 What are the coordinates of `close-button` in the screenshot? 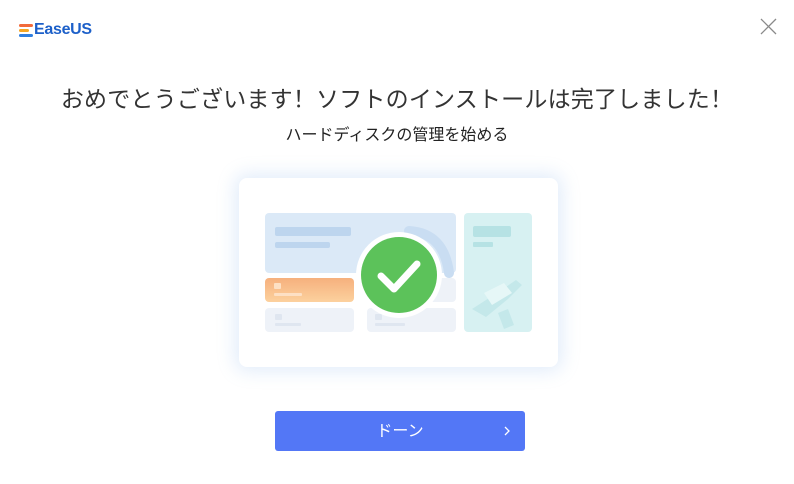 It's located at (769, 27).